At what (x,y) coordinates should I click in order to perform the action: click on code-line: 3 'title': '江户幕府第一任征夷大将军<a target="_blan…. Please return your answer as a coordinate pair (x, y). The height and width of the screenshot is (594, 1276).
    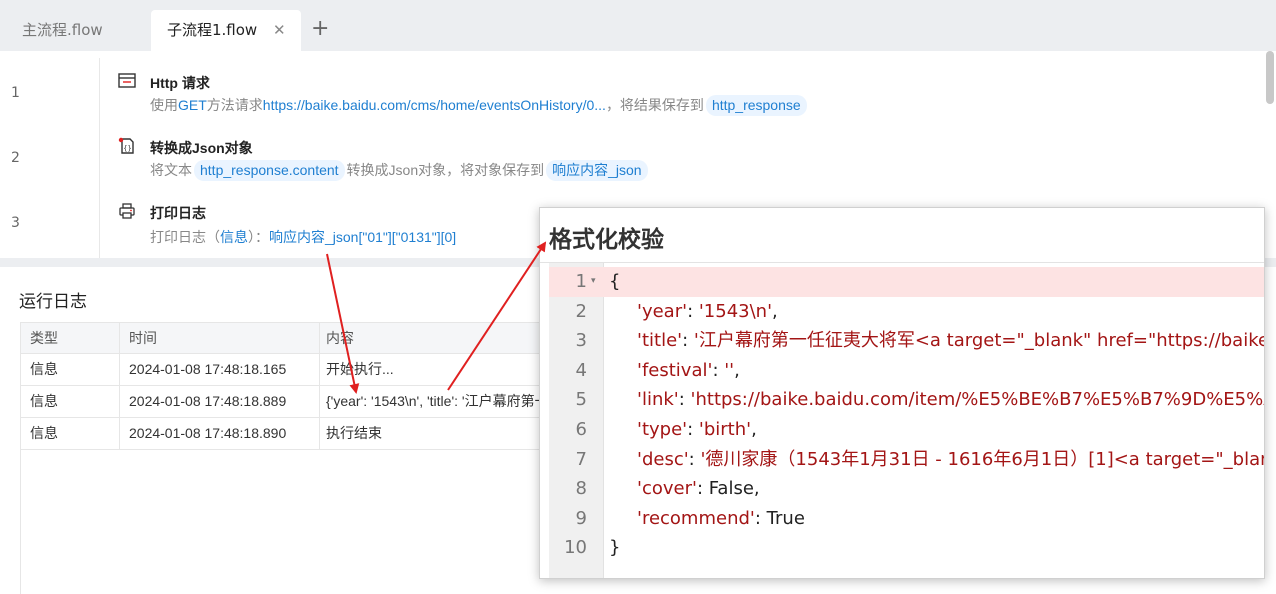
    Looking at the image, I should click on (906, 341).